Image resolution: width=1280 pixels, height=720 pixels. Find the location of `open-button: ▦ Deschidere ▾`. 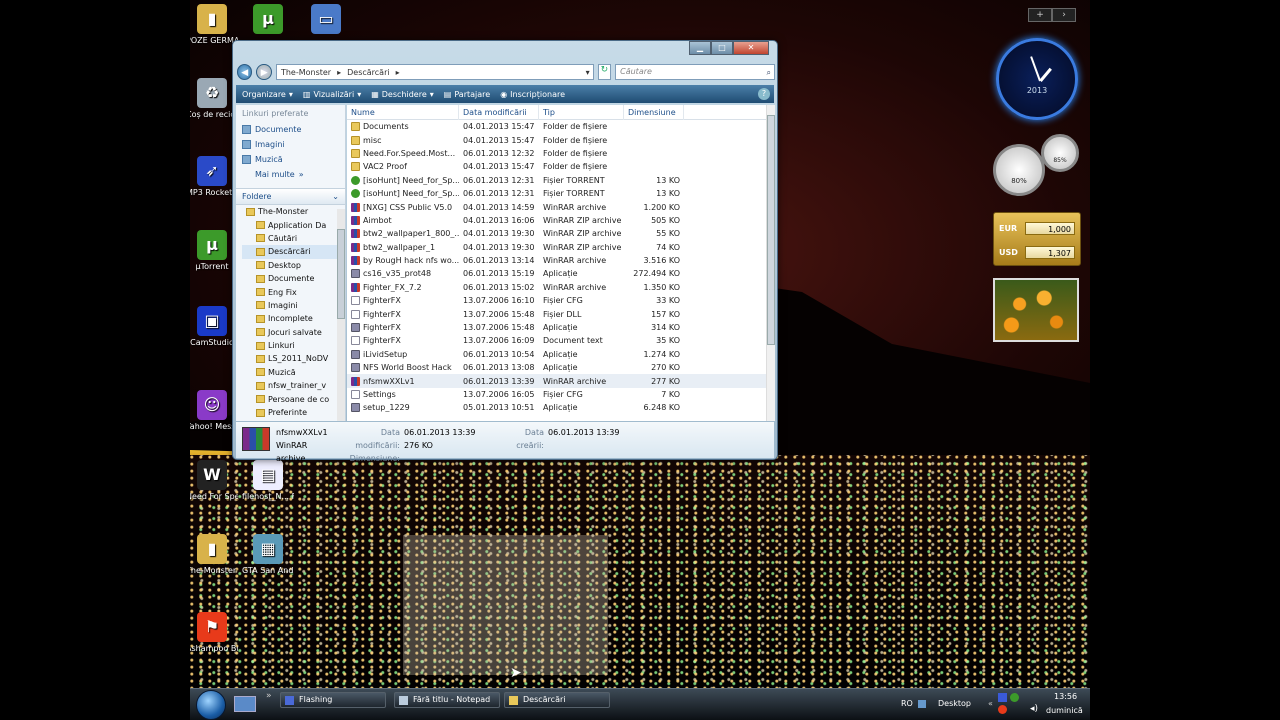

open-button: ▦ Deschidere ▾ is located at coordinates (402, 94).